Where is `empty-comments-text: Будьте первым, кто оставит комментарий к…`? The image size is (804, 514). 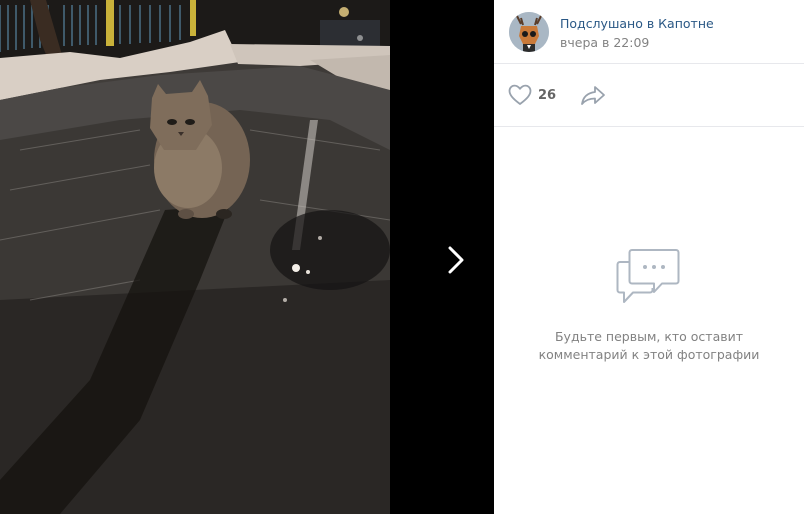 empty-comments-text: Будьте первым, кто оставит комментарий к… is located at coordinates (649, 346).